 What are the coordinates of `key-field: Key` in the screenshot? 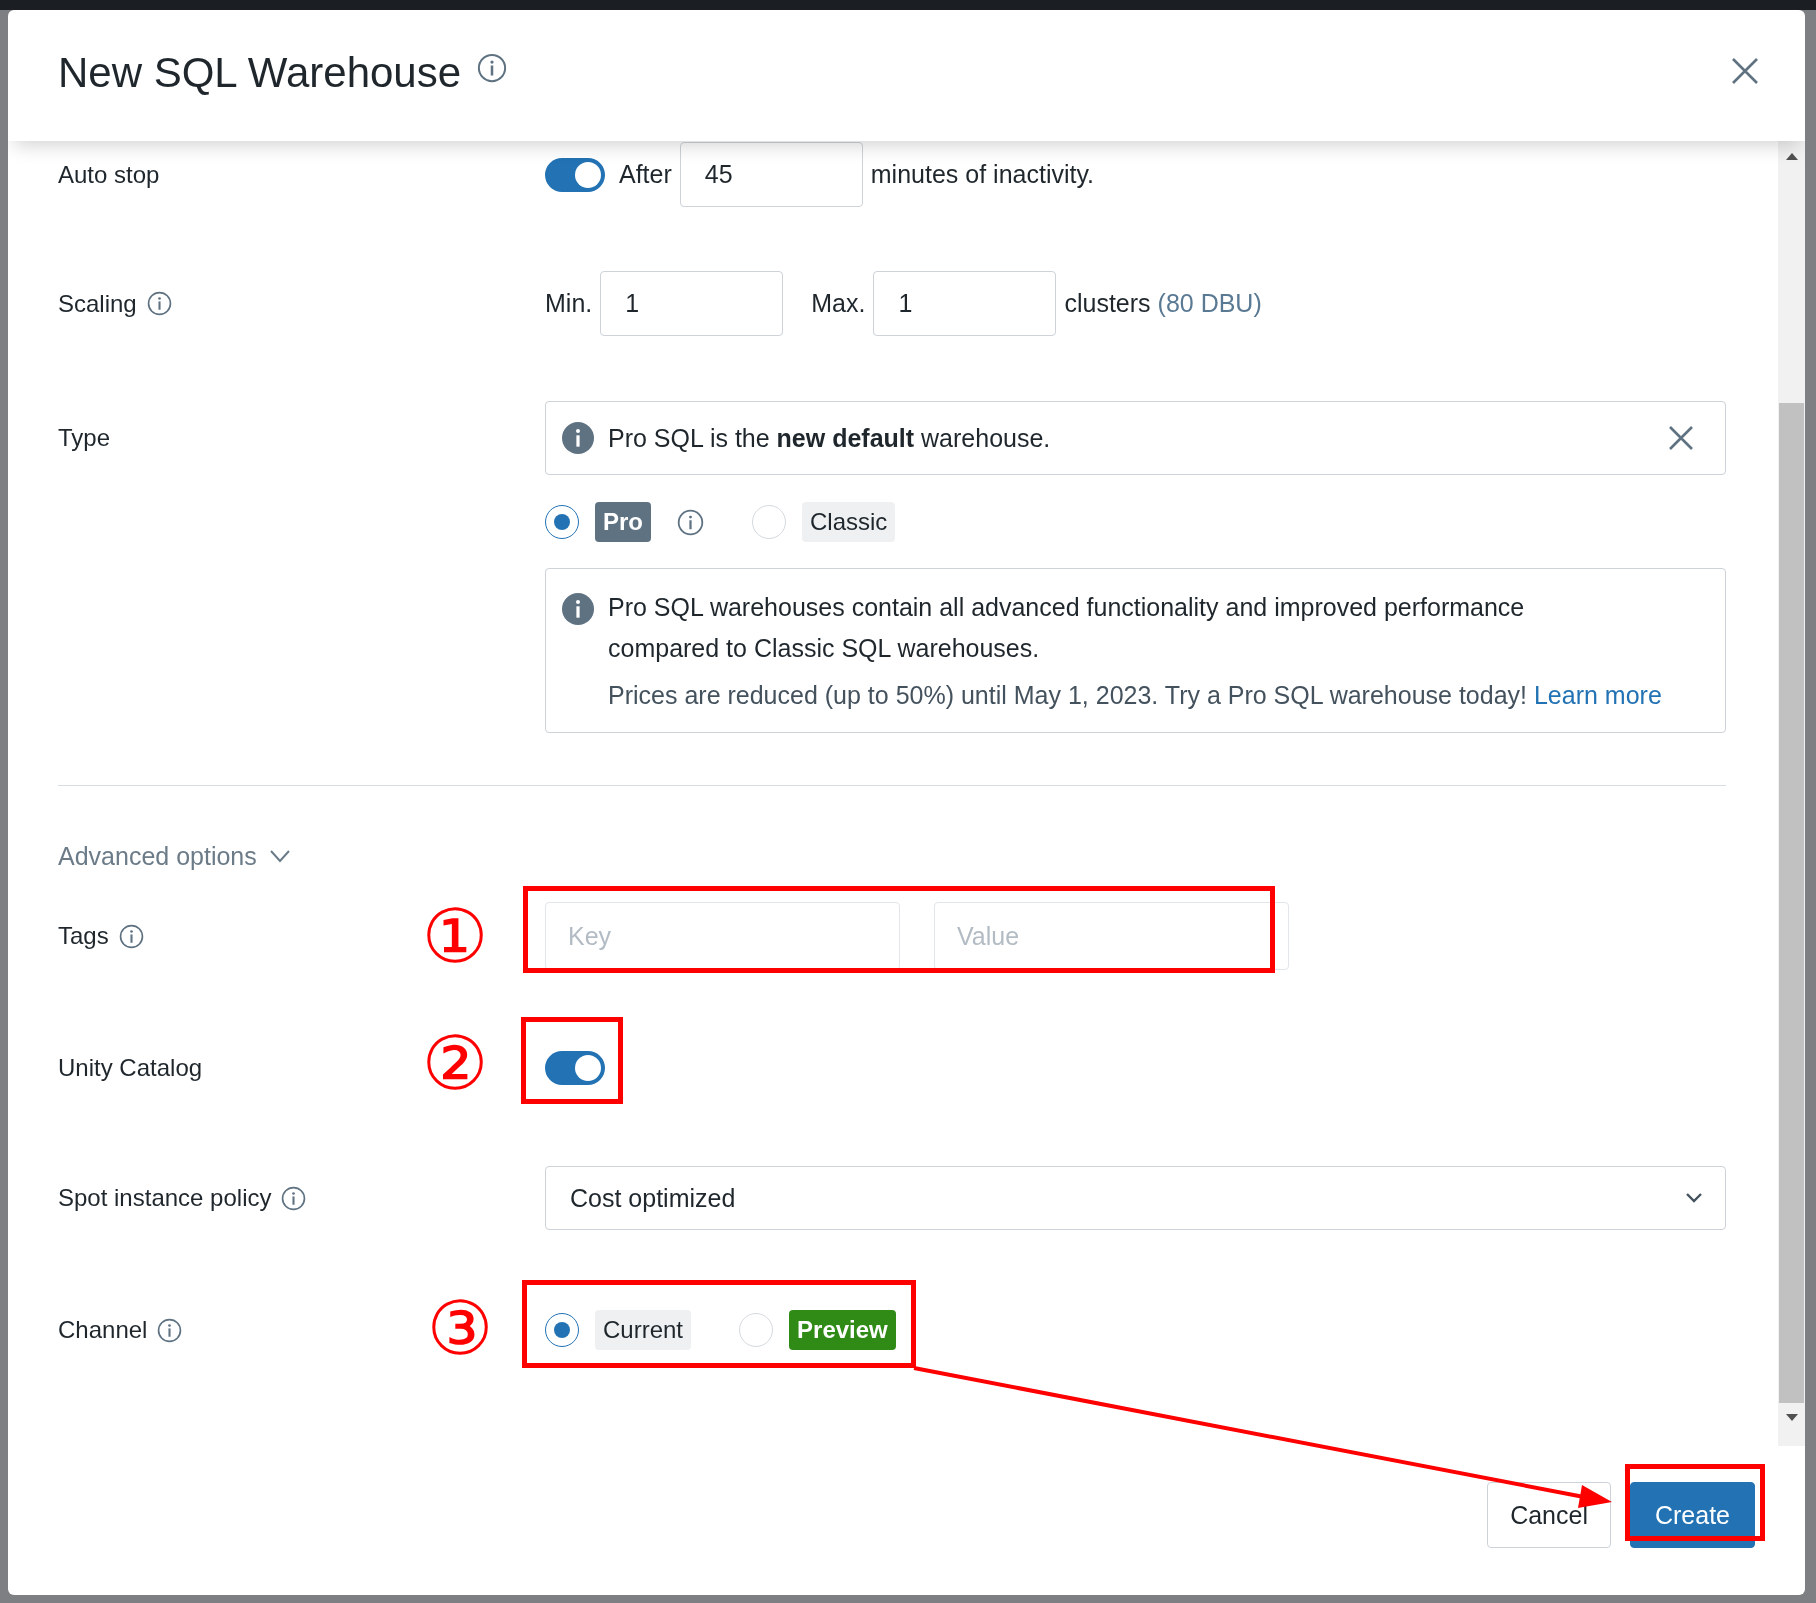 It's located at (722, 936).